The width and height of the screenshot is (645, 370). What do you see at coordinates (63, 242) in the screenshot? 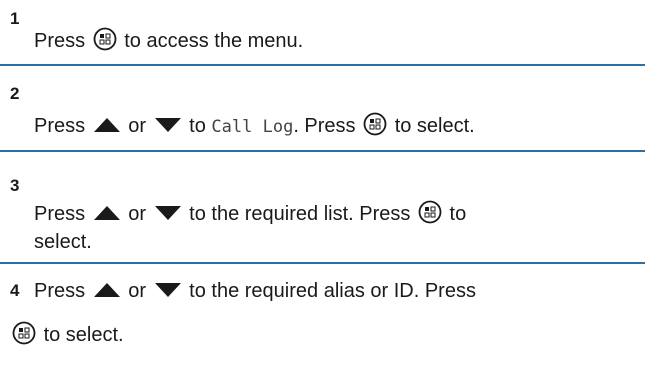
I see `step-text-line2: select.` at bounding box center [63, 242].